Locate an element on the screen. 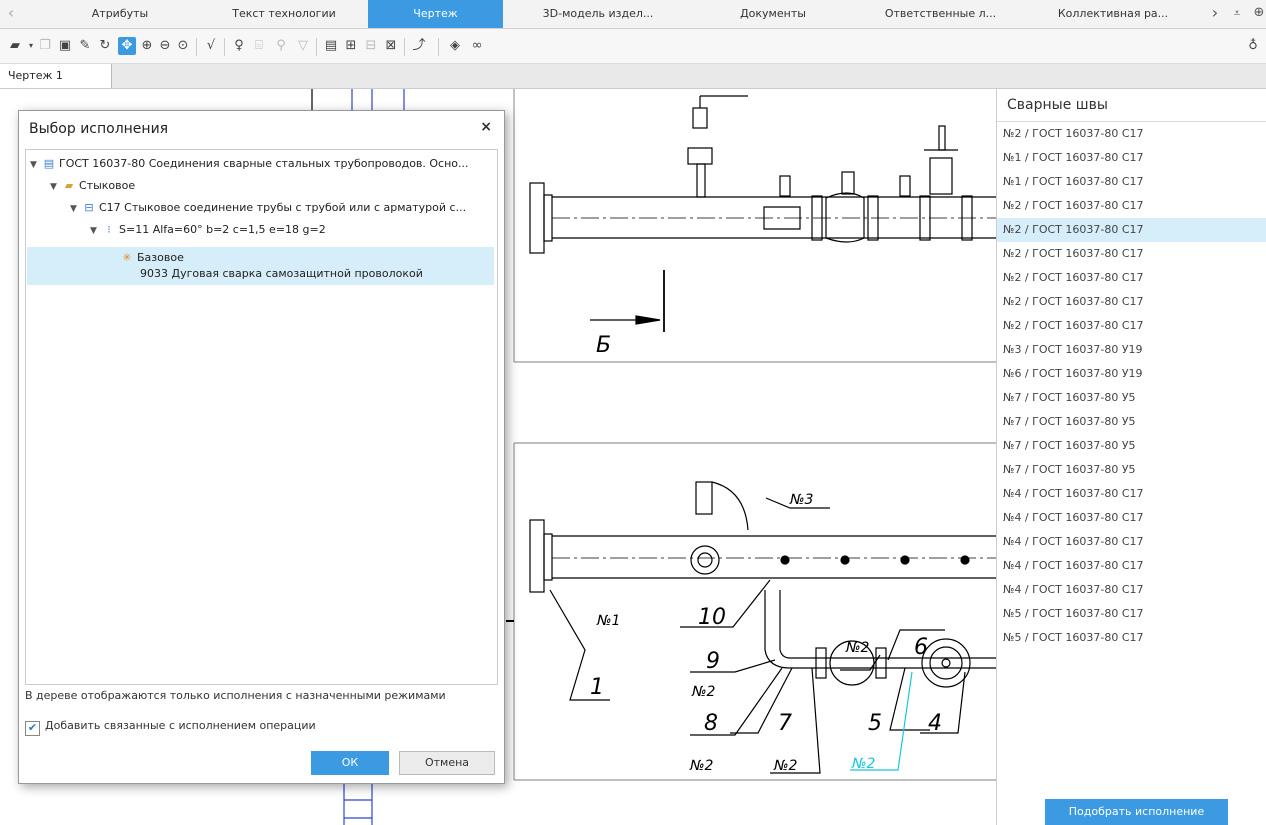 The image size is (1266, 825). callout: 5 is located at coordinates (875, 723).